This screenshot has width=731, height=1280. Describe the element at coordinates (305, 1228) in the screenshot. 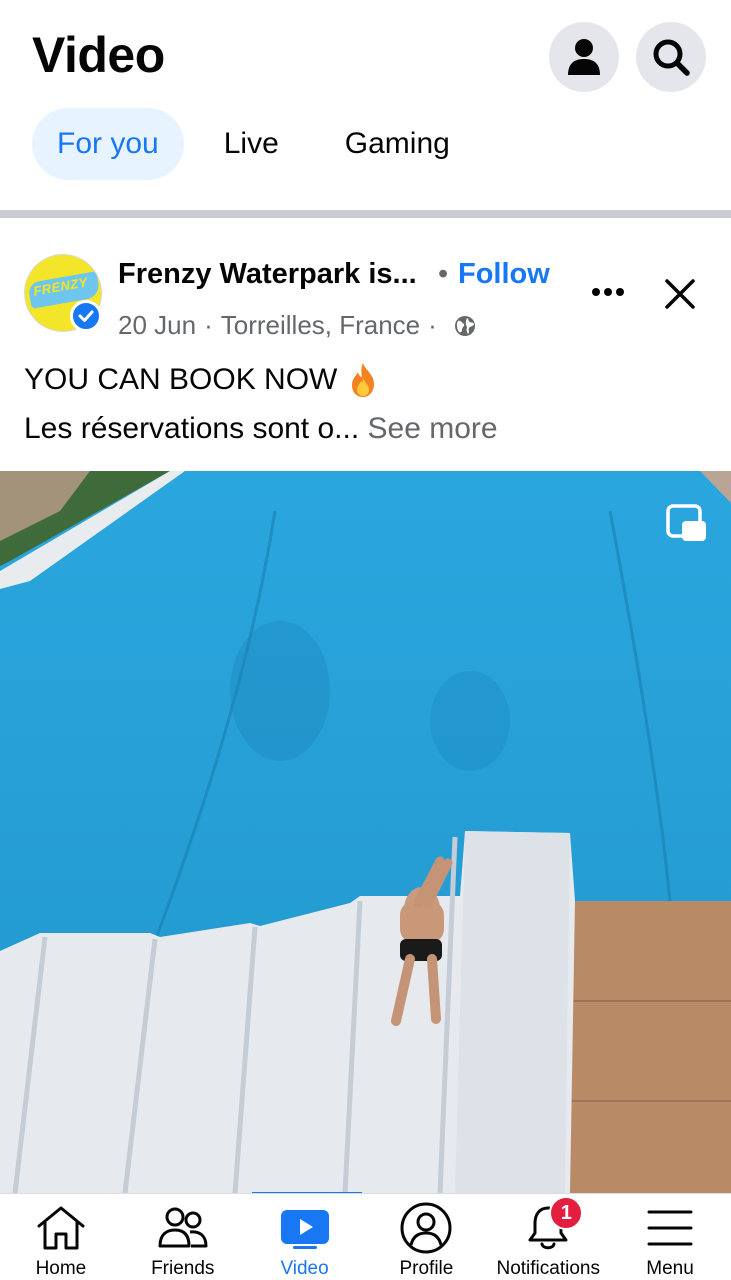

I see `video-icon` at that location.